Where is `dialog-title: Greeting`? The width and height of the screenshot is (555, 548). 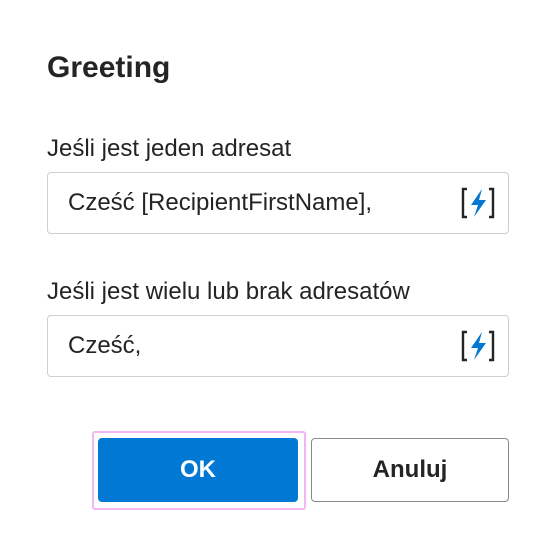 dialog-title: Greeting is located at coordinates (109, 67).